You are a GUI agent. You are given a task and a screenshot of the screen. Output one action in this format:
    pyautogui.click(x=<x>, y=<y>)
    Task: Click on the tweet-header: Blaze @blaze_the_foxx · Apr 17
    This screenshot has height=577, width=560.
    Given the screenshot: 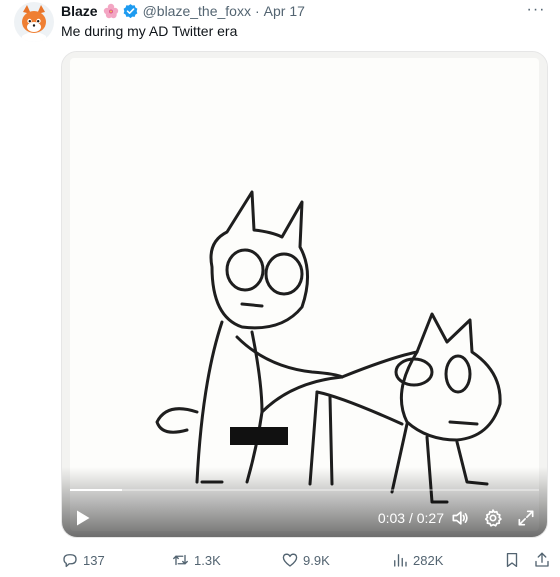 What is the action you would take?
    pyautogui.click(x=183, y=11)
    